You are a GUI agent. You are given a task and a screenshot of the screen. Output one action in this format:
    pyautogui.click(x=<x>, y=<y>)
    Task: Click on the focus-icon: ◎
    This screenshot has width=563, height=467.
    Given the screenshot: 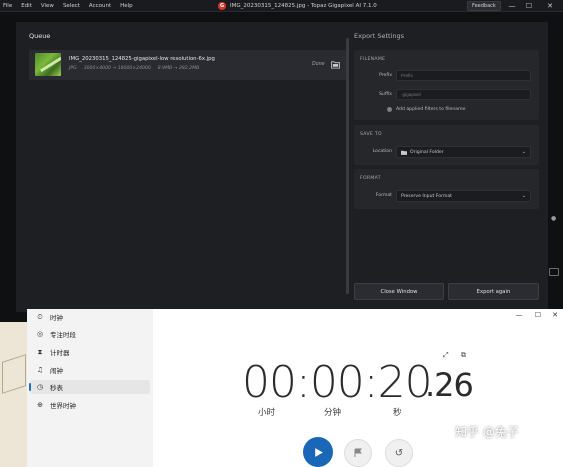 What is the action you would take?
    pyautogui.click(x=40, y=334)
    